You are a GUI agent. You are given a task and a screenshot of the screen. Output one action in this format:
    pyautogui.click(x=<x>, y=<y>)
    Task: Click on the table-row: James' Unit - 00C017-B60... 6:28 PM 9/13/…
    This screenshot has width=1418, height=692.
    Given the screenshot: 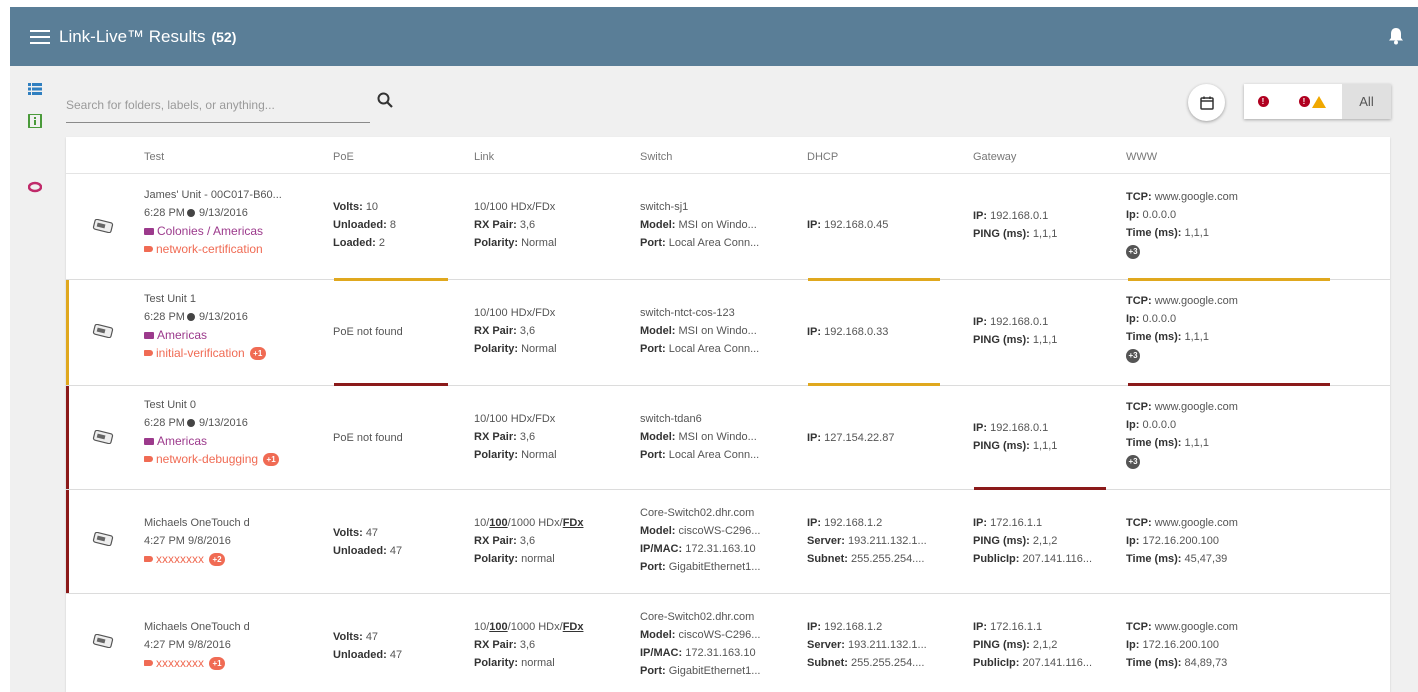 What is the action you would take?
    pyautogui.click(x=728, y=227)
    